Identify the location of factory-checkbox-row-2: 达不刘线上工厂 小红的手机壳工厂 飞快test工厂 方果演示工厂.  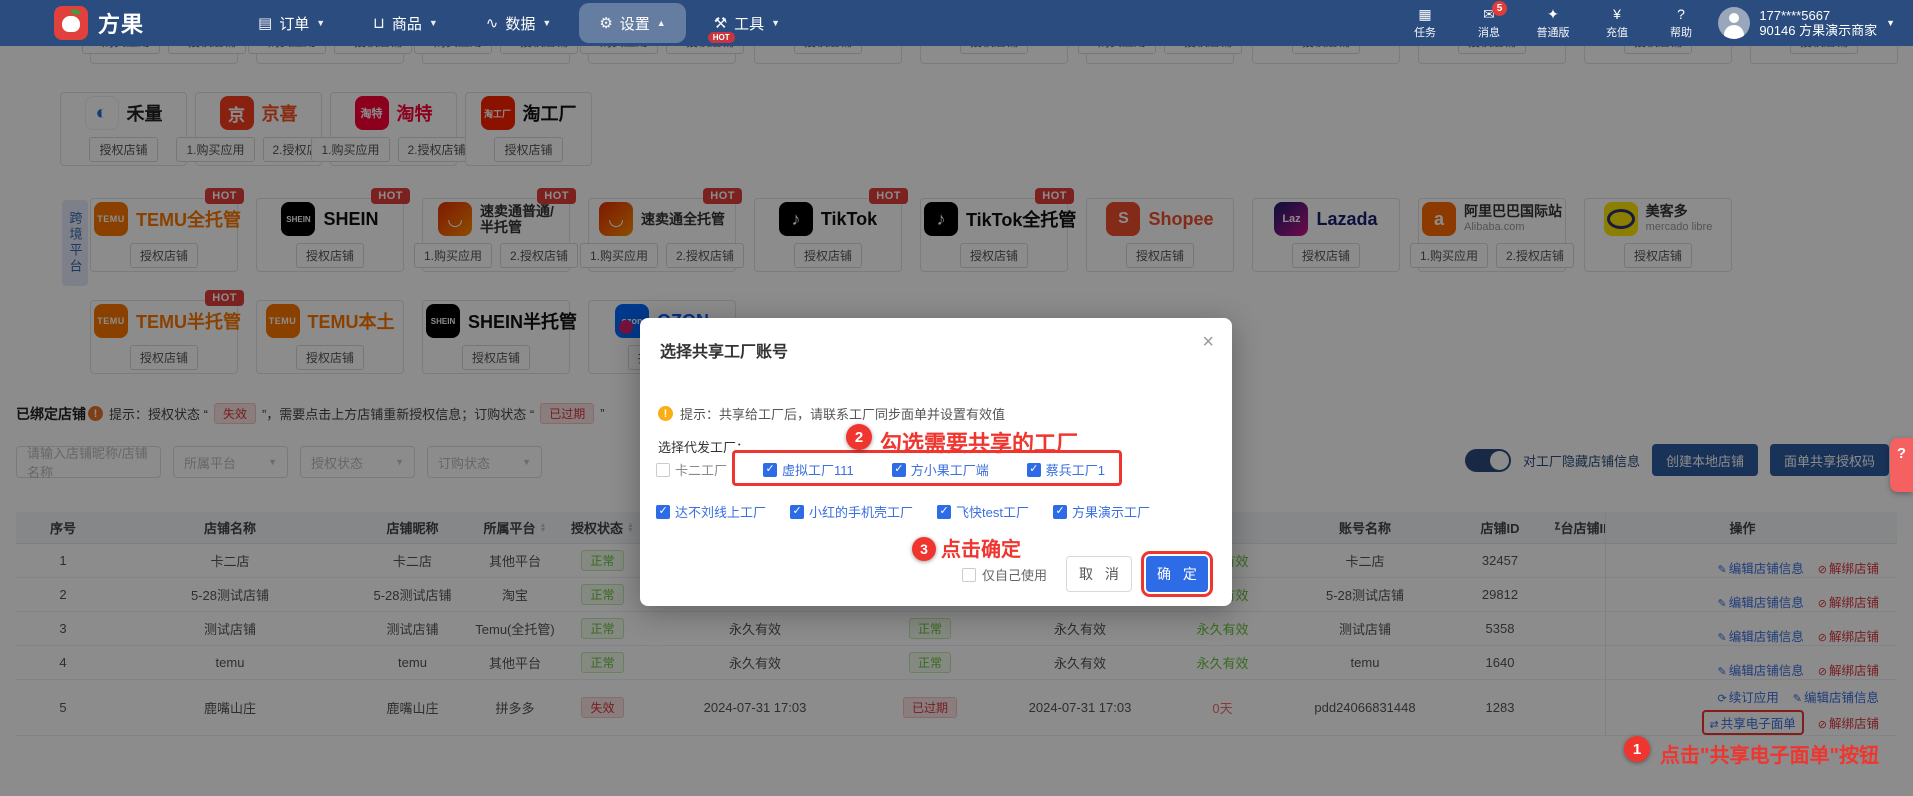
(903, 511).